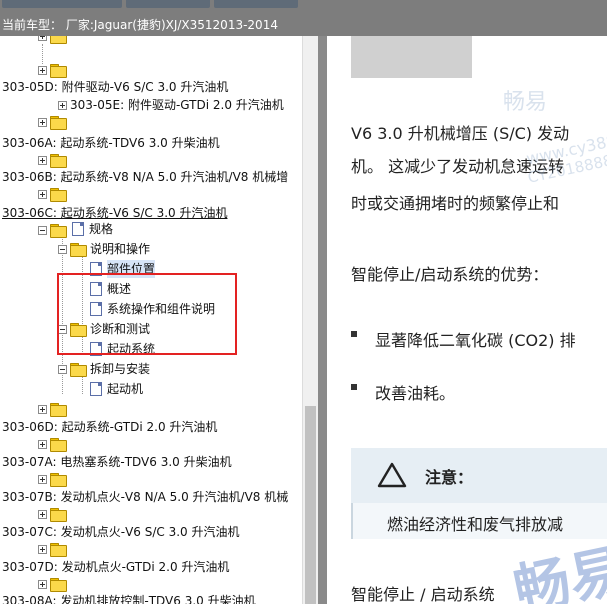 The height and width of the screenshot is (604, 607). What do you see at coordinates (449, 477) in the screenshot?
I see `note-title: 注意：` at bounding box center [449, 477].